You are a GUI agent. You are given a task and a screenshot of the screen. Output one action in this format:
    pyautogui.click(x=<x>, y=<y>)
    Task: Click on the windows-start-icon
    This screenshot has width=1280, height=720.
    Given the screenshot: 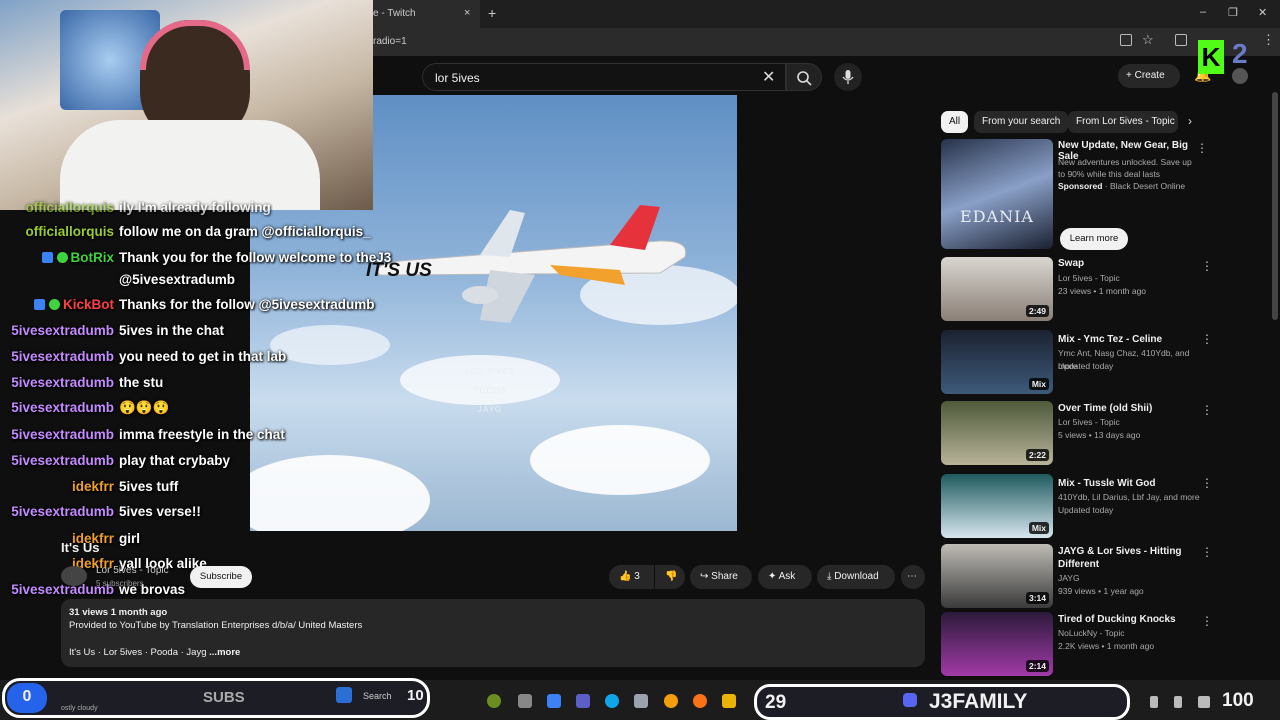 What is the action you would take?
    pyautogui.click(x=344, y=695)
    